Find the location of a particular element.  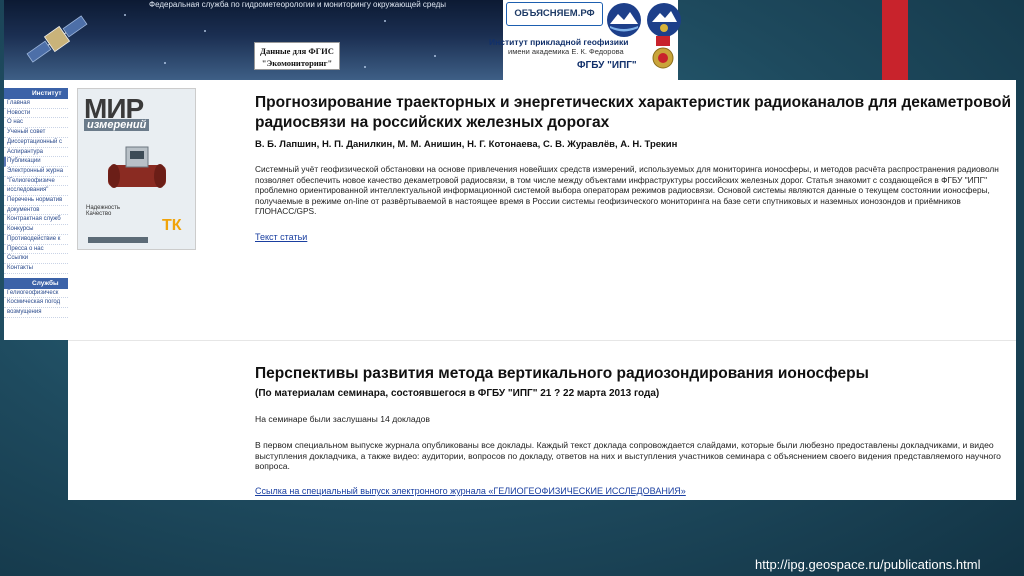

sidebar-item-contract: Контрактная служб is located at coordinates (36, 220).